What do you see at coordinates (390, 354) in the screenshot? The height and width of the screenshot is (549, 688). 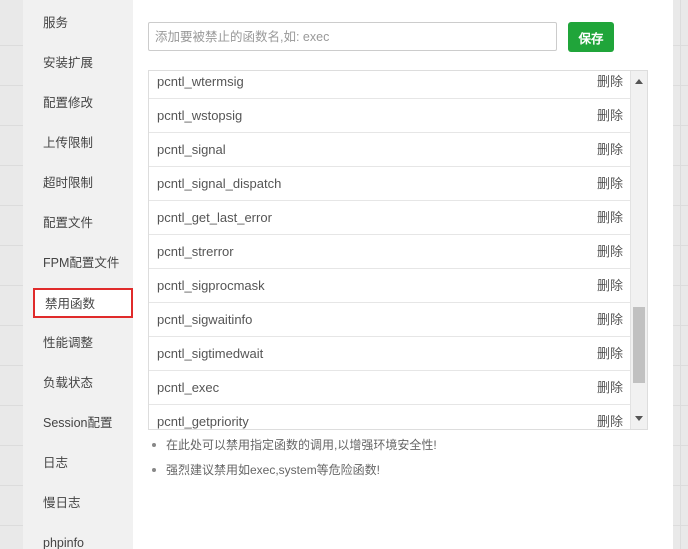 I see `function-row: pcntl_sigtimedwait 删除` at bounding box center [390, 354].